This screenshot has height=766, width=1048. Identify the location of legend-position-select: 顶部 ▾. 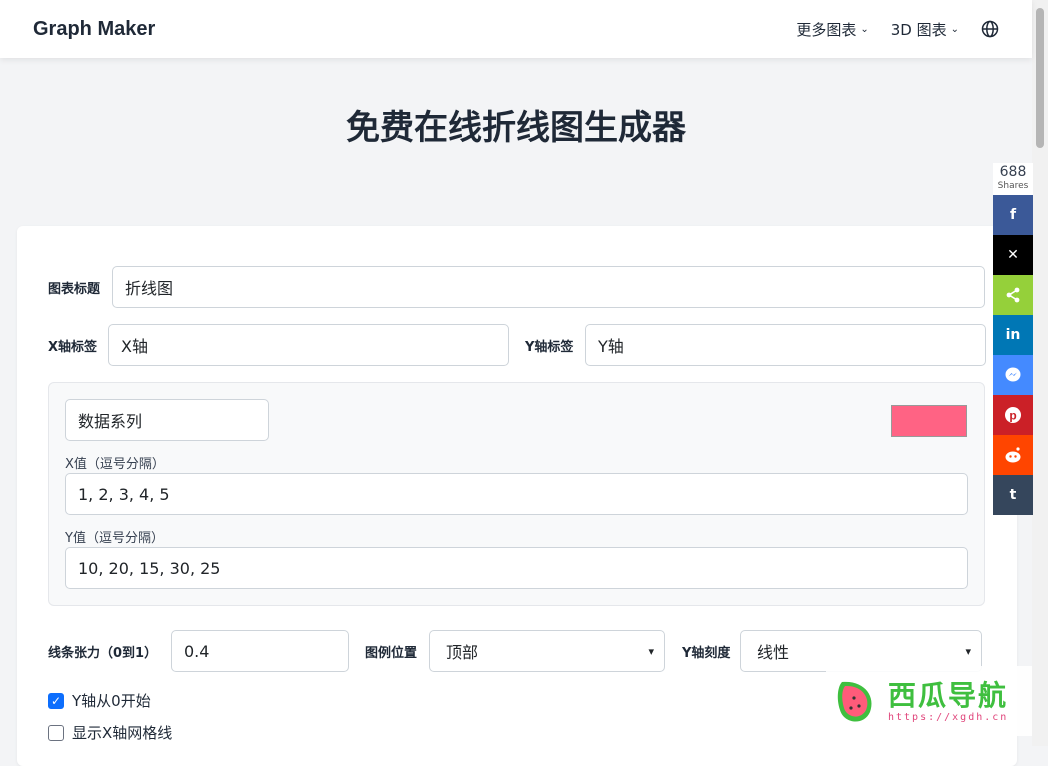
(547, 651).